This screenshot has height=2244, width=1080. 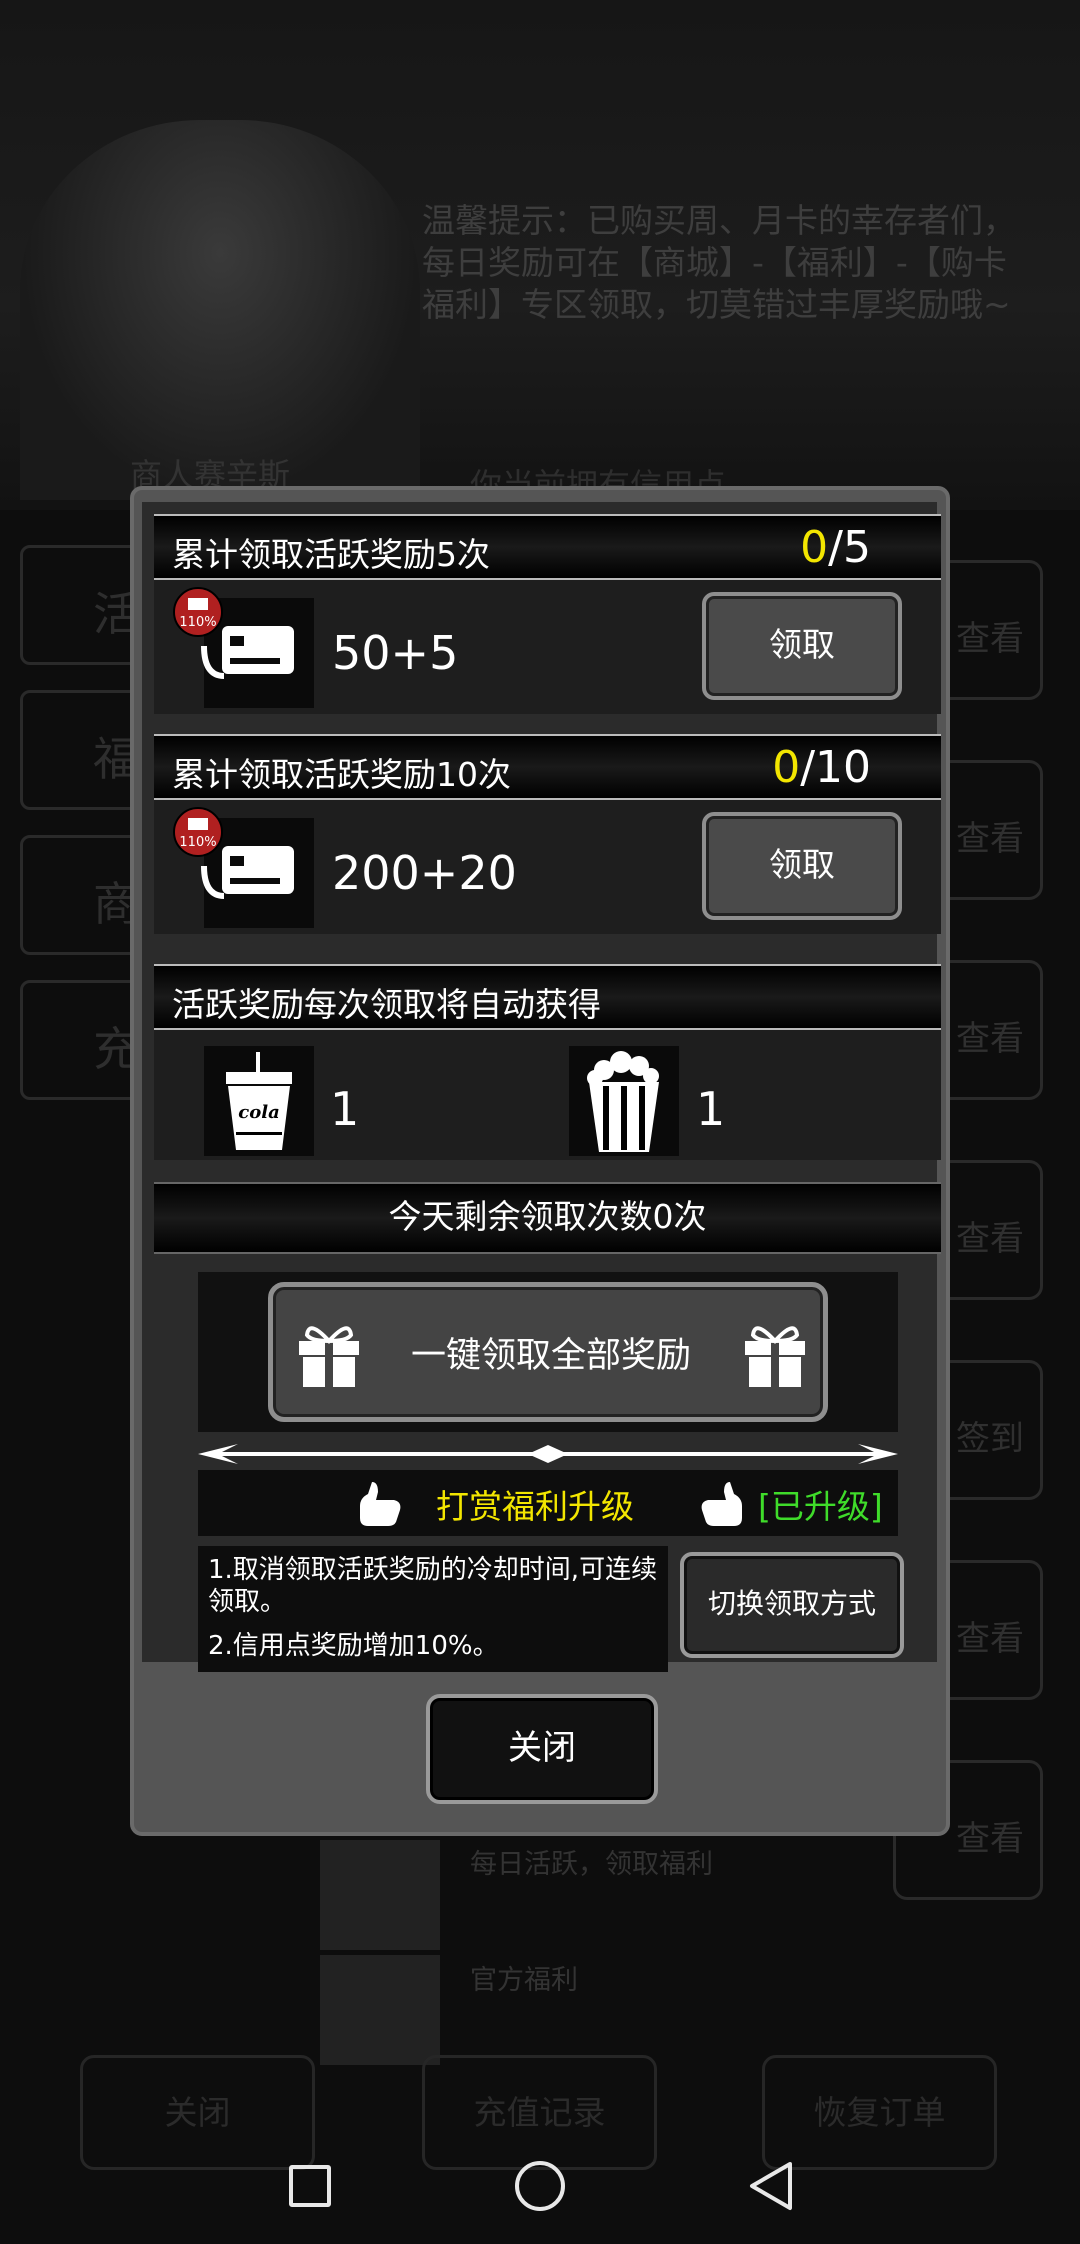 What do you see at coordinates (258, 1112) in the screenshot?
I see `cola-label: cola` at bounding box center [258, 1112].